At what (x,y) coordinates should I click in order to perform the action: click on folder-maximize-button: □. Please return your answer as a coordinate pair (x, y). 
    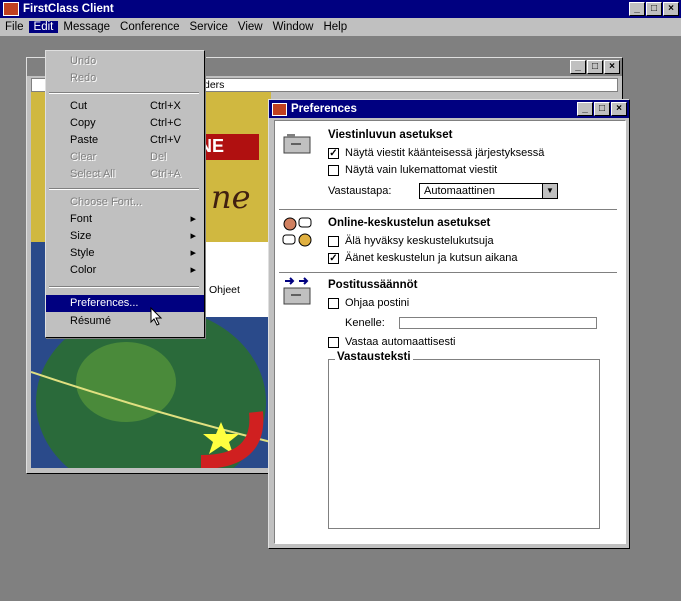
    Looking at the image, I should click on (595, 67).